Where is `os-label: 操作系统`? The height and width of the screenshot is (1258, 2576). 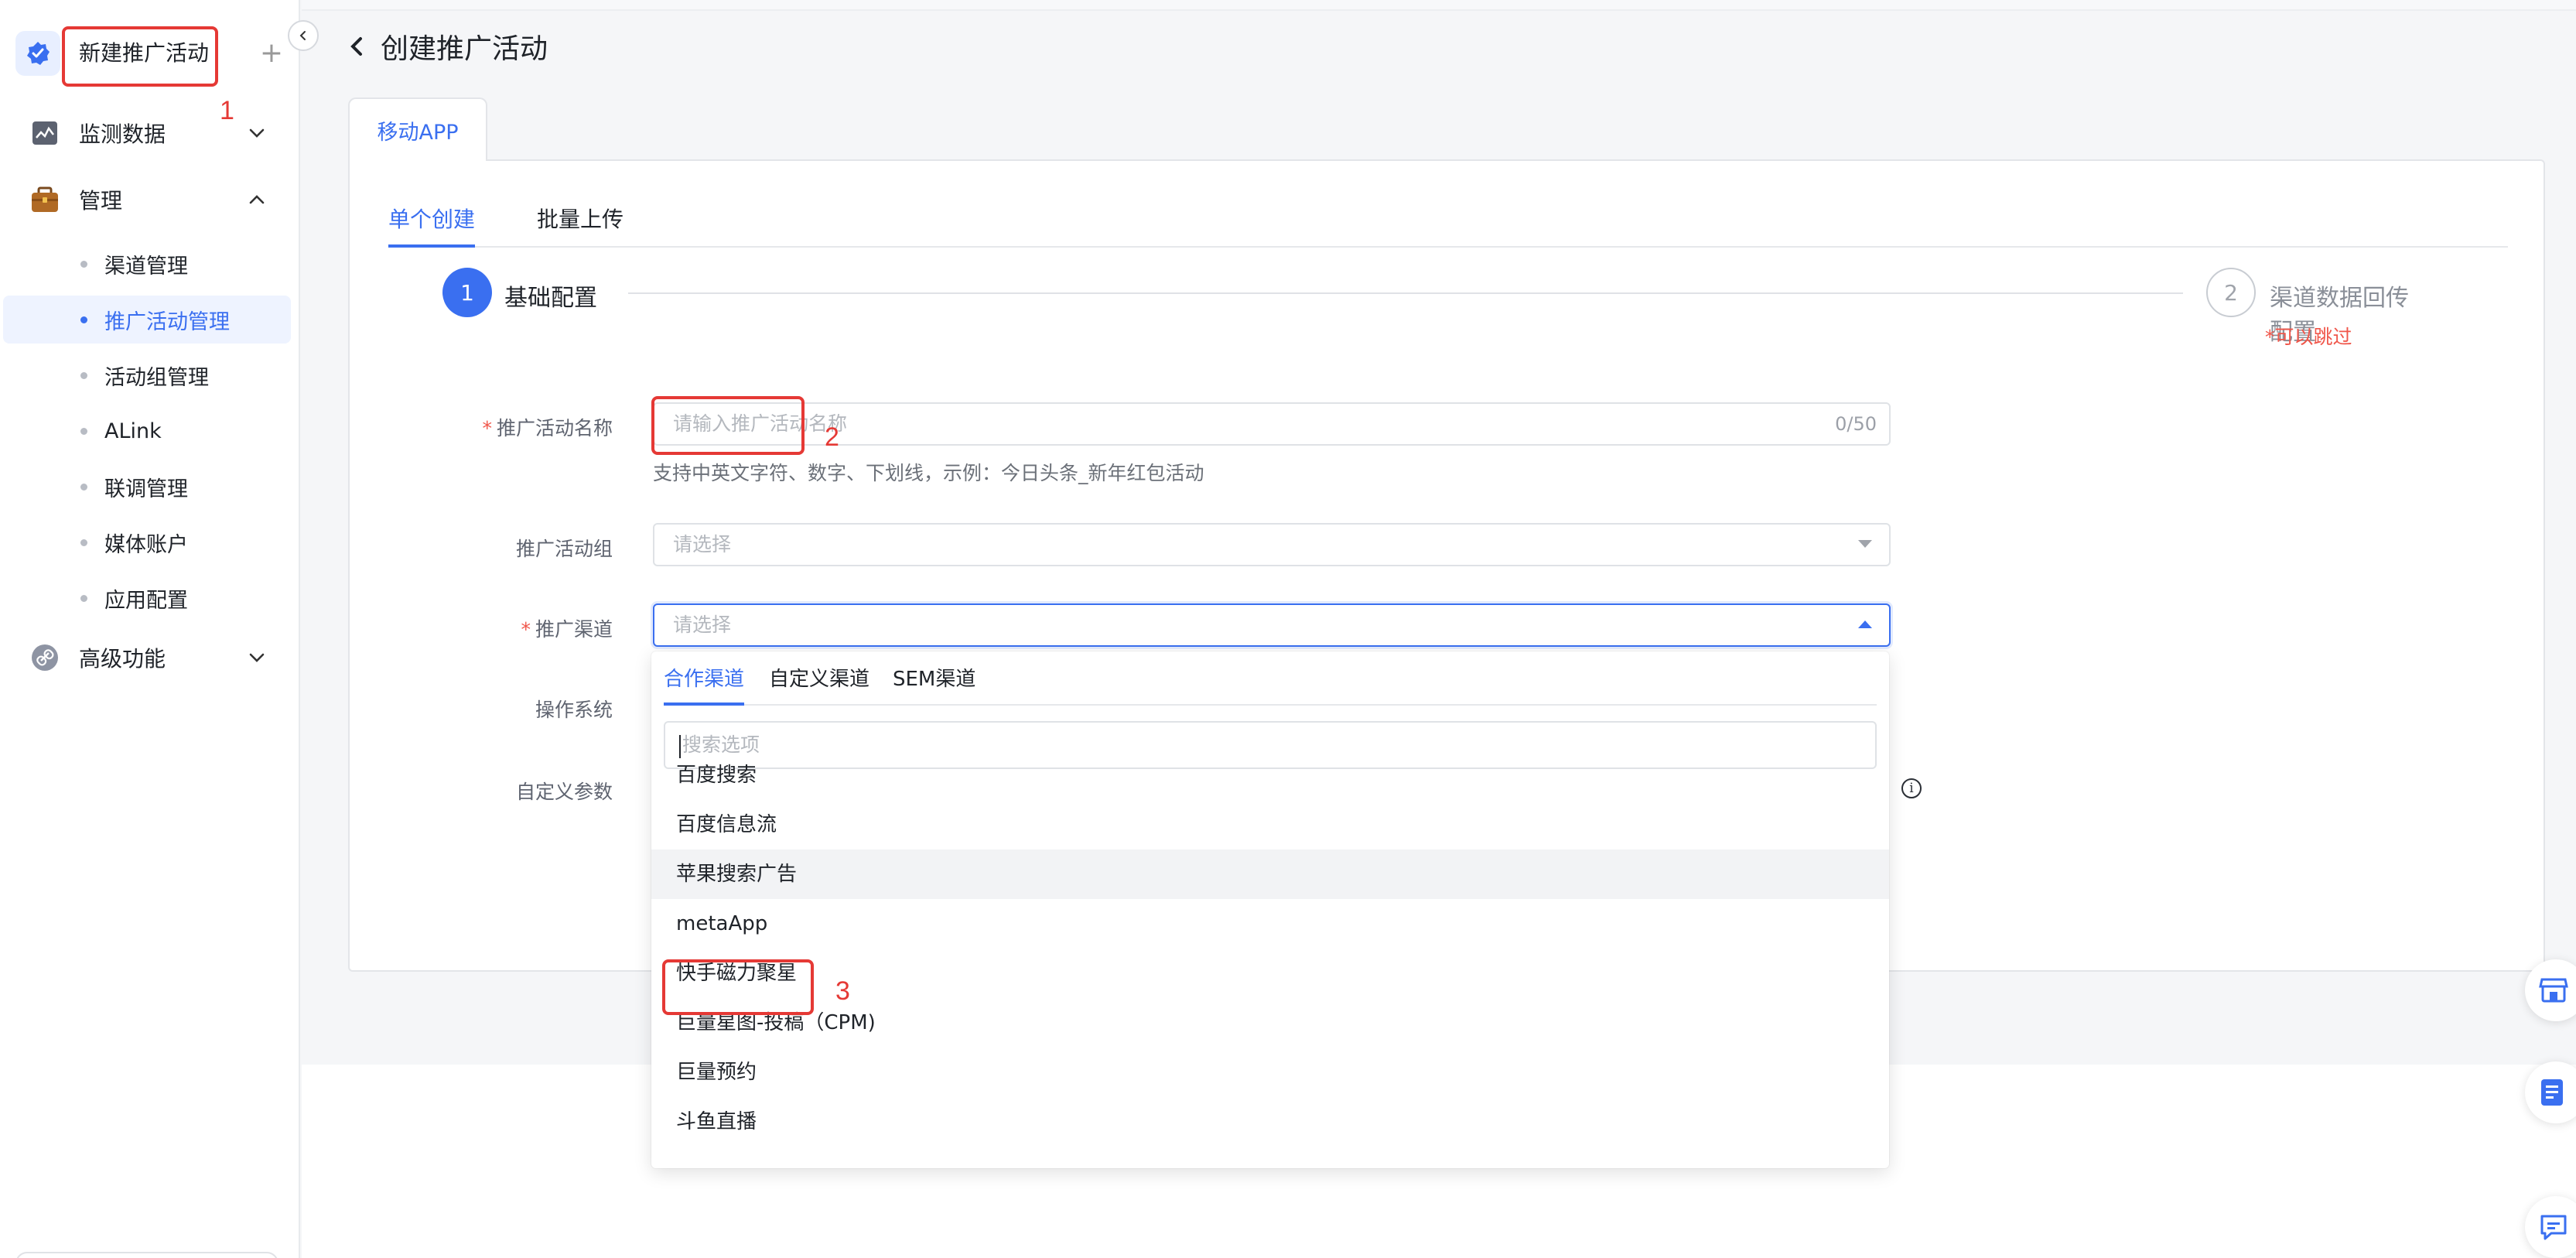
os-label: 操作系统 is located at coordinates (574, 710).